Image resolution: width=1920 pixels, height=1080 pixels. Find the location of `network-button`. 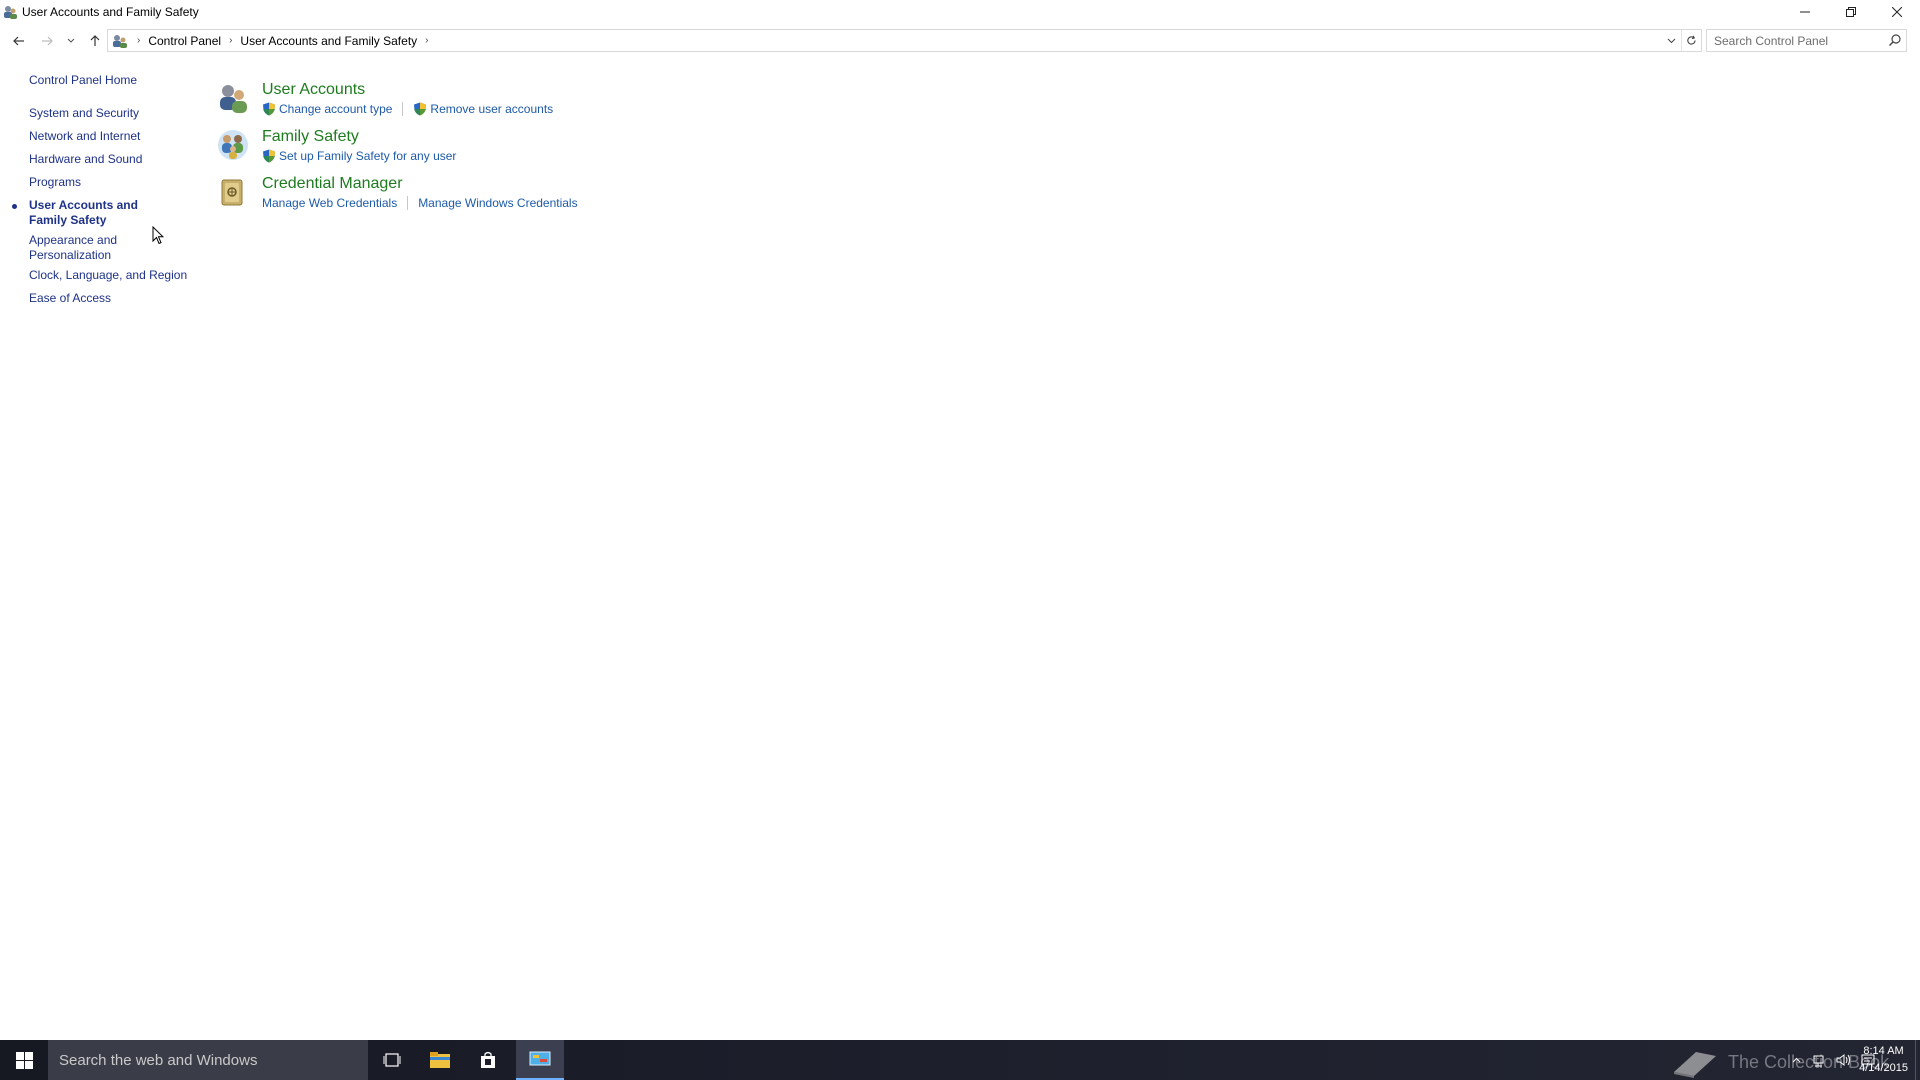

network-button is located at coordinates (1820, 1060).